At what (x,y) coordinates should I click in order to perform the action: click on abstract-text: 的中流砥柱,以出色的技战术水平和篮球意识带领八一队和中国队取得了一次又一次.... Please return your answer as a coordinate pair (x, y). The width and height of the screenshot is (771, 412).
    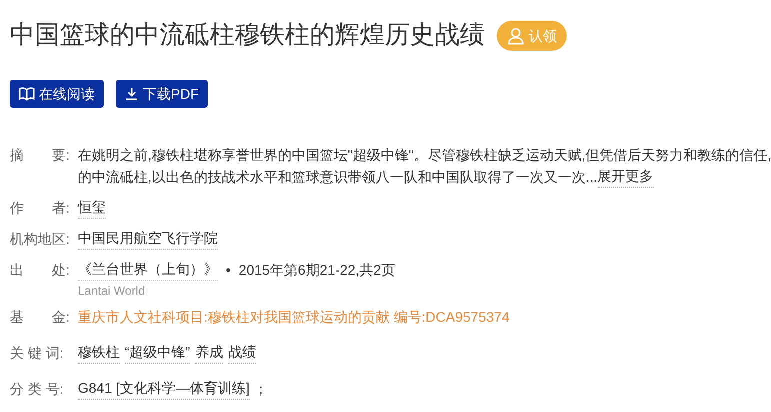
    Looking at the image, I should click on (338, 177).